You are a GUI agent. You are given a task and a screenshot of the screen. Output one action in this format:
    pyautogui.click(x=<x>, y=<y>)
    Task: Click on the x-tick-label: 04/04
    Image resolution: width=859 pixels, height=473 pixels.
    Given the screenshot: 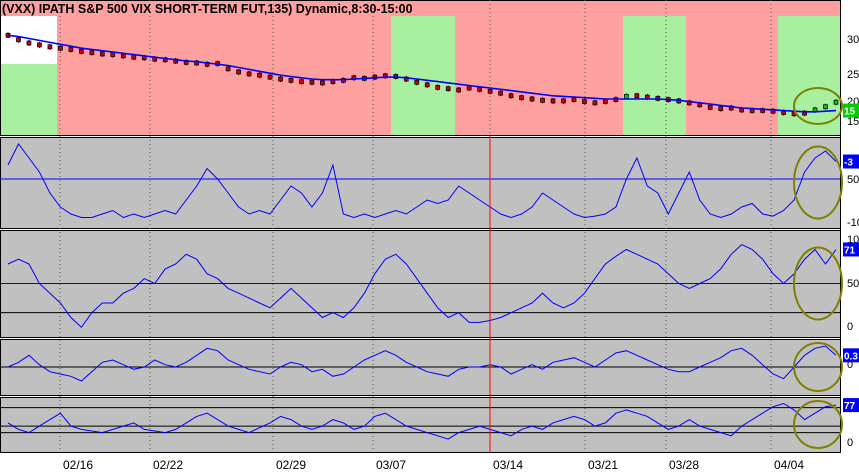 What is the action you would take?
    pyautogui.click(x=789, y=465)
    